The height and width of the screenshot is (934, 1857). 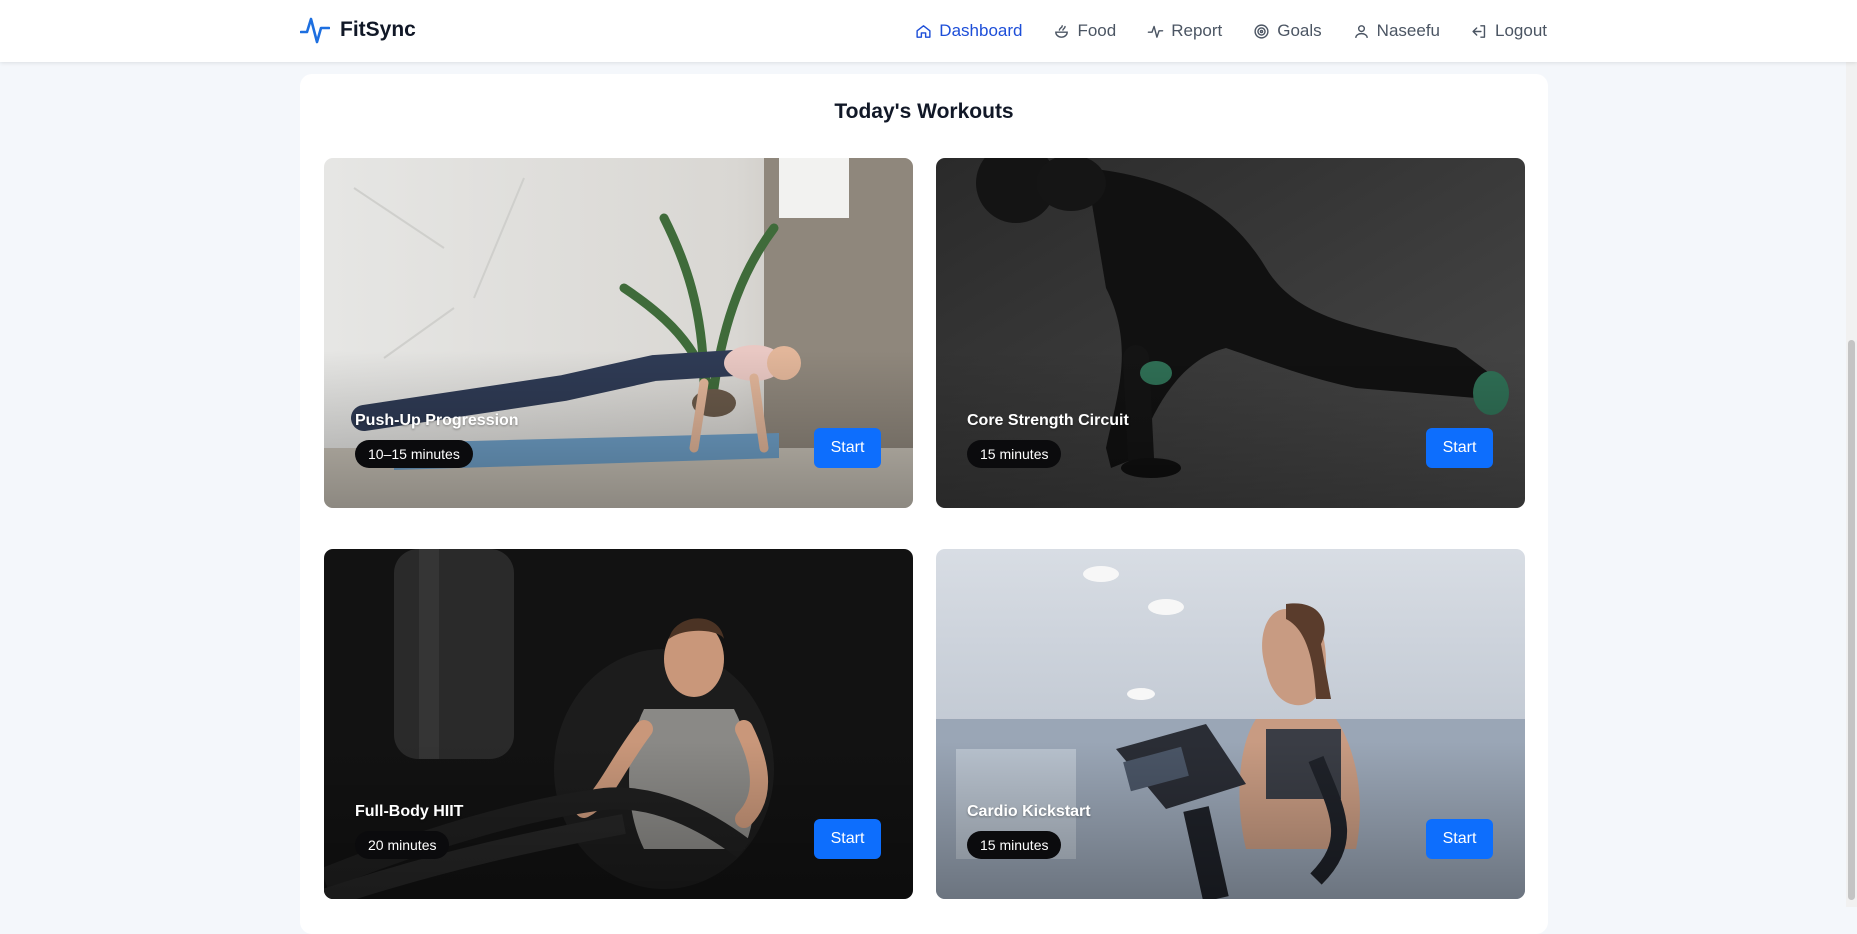 I want to click on food-icon, so click(x=1062, y=31).